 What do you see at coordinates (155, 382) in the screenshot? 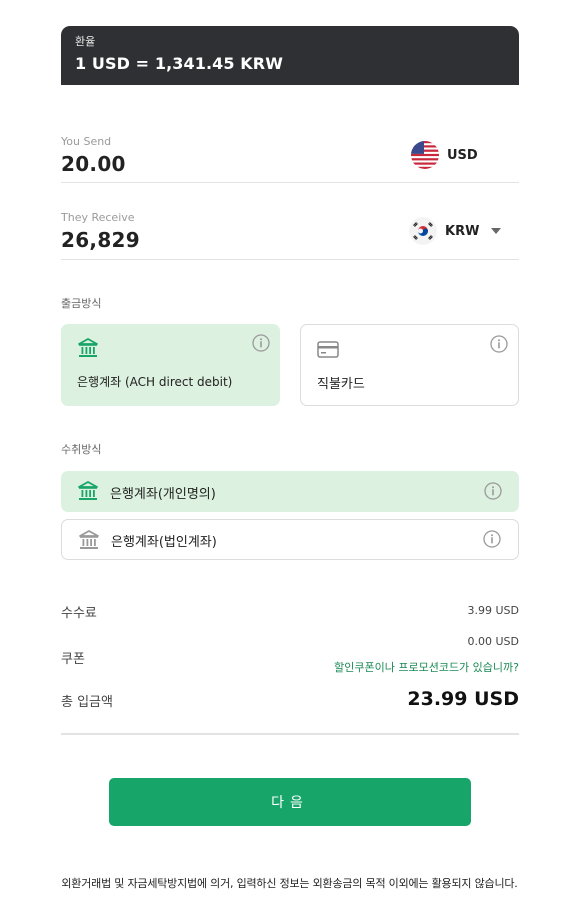
I see `payment-option-label: 은행계좌 (ACH direct debit)` at bounding box center [155, 382].